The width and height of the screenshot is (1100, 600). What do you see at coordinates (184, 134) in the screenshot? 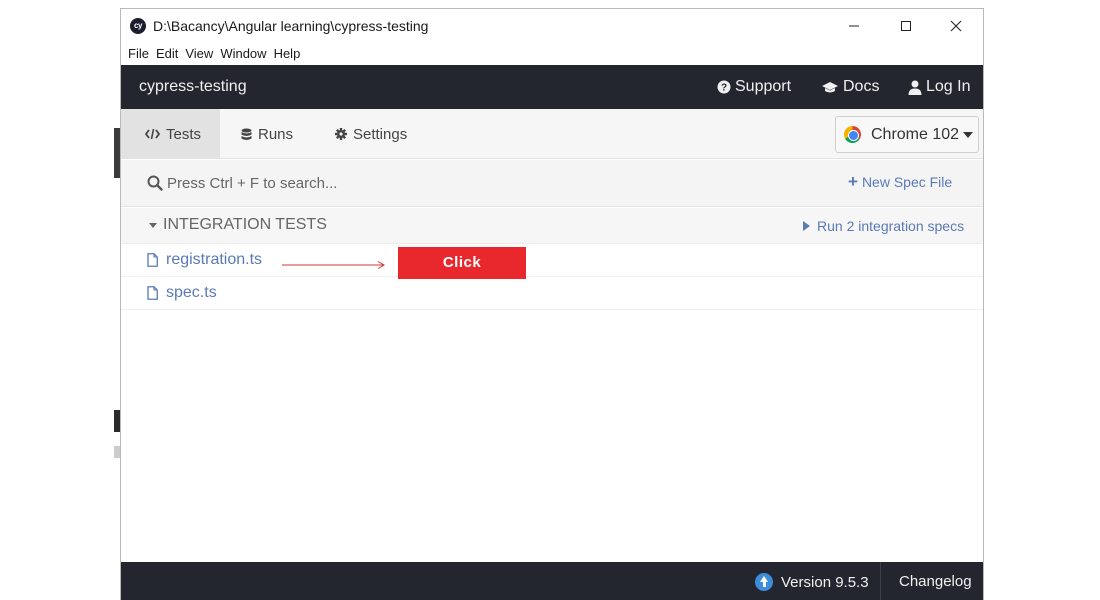
I see `tab-tests-label: Tests` at bounding box center [184, 134].